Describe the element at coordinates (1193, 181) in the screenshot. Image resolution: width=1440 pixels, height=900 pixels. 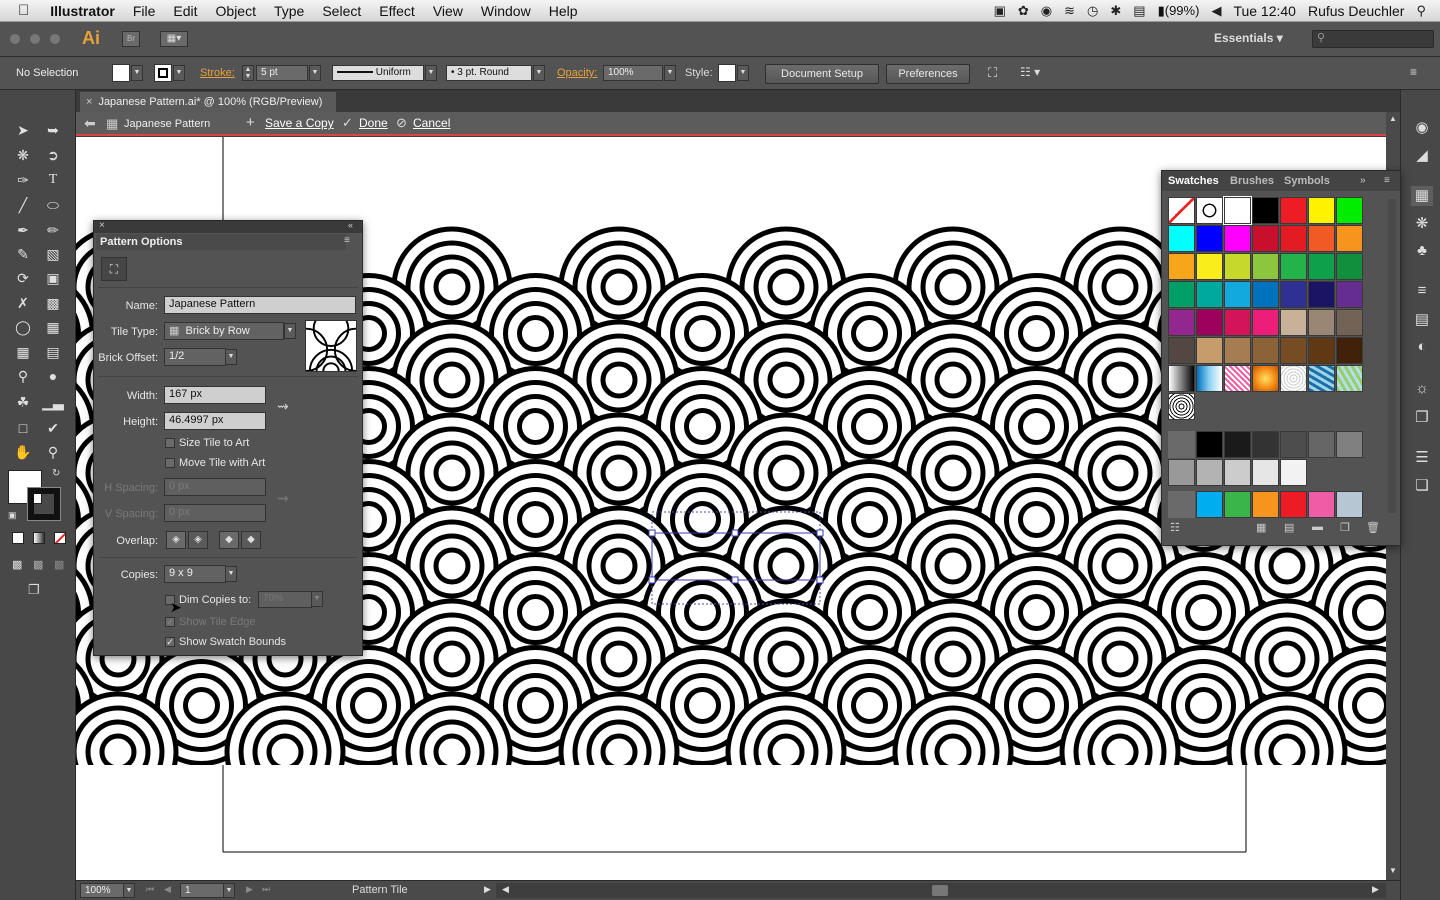
I see `tab-swatches: Swatches` at that location.